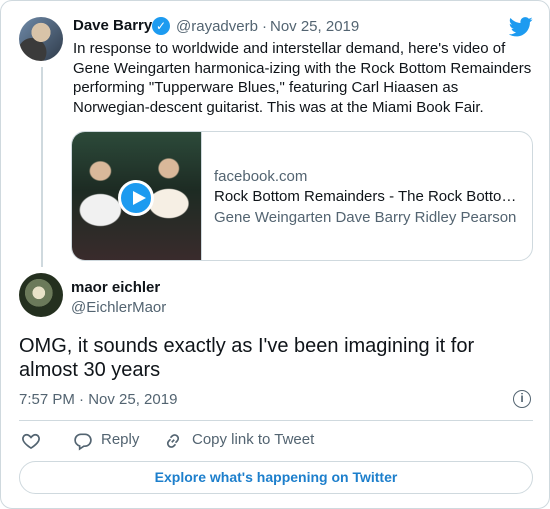 The image size is (550, 509). I want to click on copy-link-button: Copy link to Tweet, so click(253, 441).